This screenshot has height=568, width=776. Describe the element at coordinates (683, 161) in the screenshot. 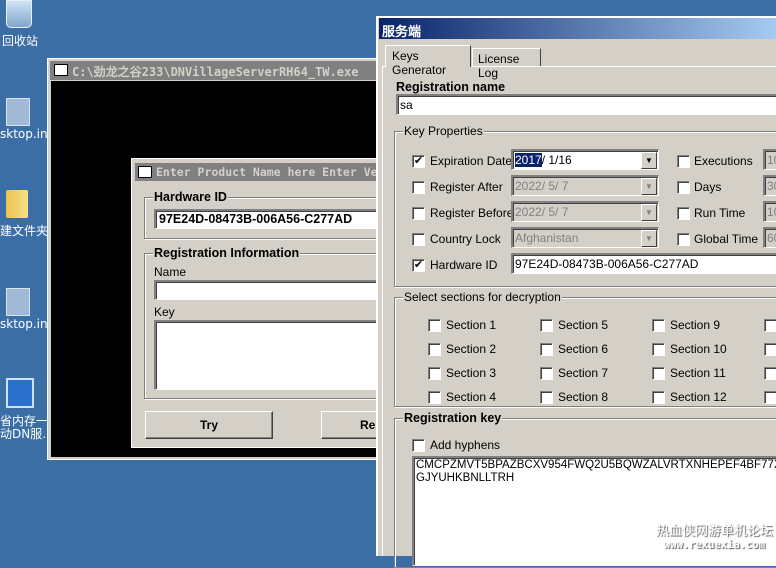

I see `executions-checkbox` at that location.